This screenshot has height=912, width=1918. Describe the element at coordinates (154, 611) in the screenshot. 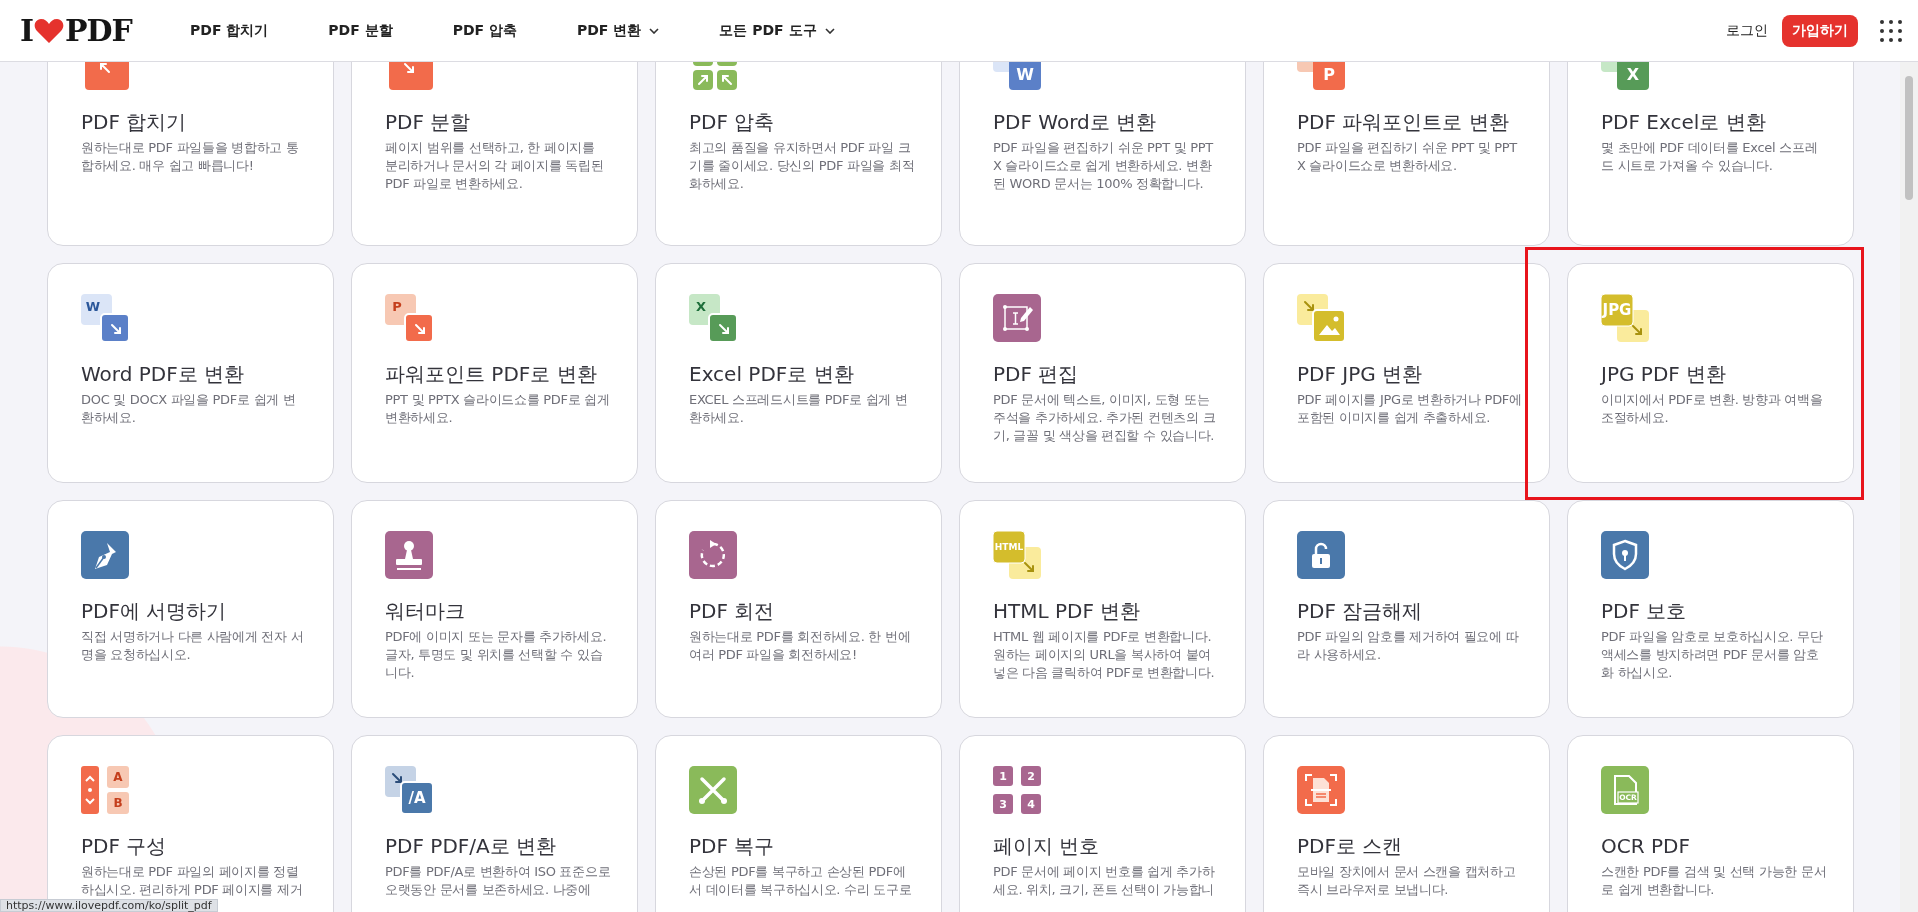

I see `tool-title: PDF에 서명하기` at that location.